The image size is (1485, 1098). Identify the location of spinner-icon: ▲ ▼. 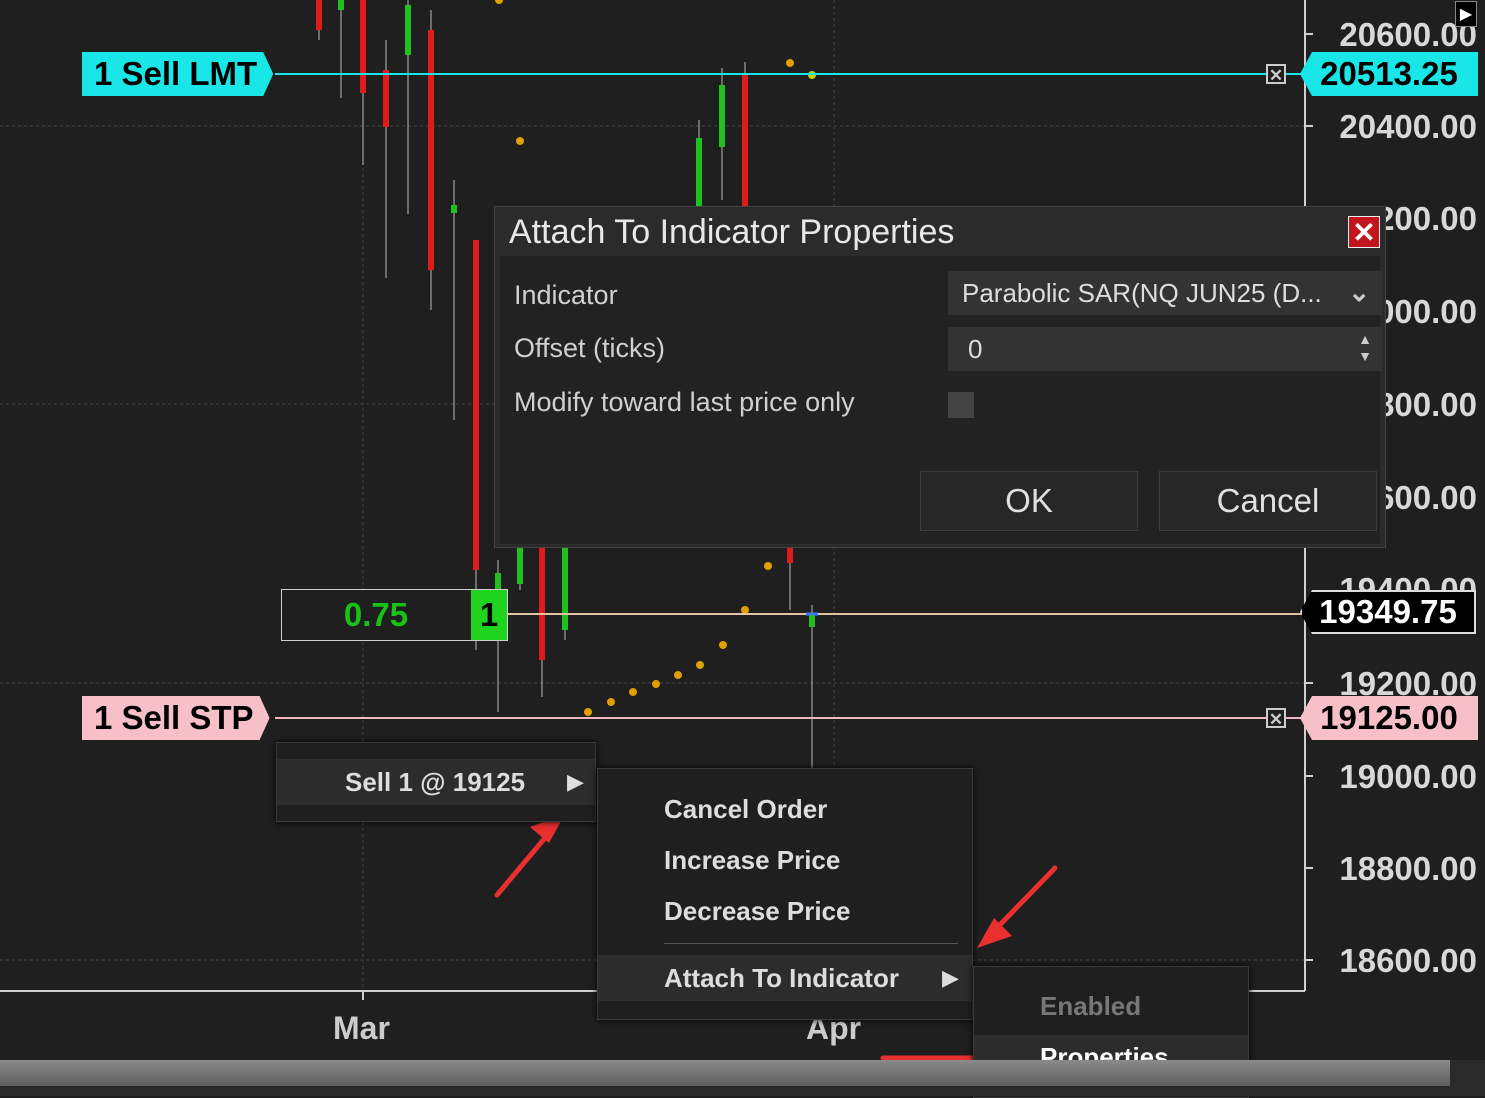
(1365, 348).